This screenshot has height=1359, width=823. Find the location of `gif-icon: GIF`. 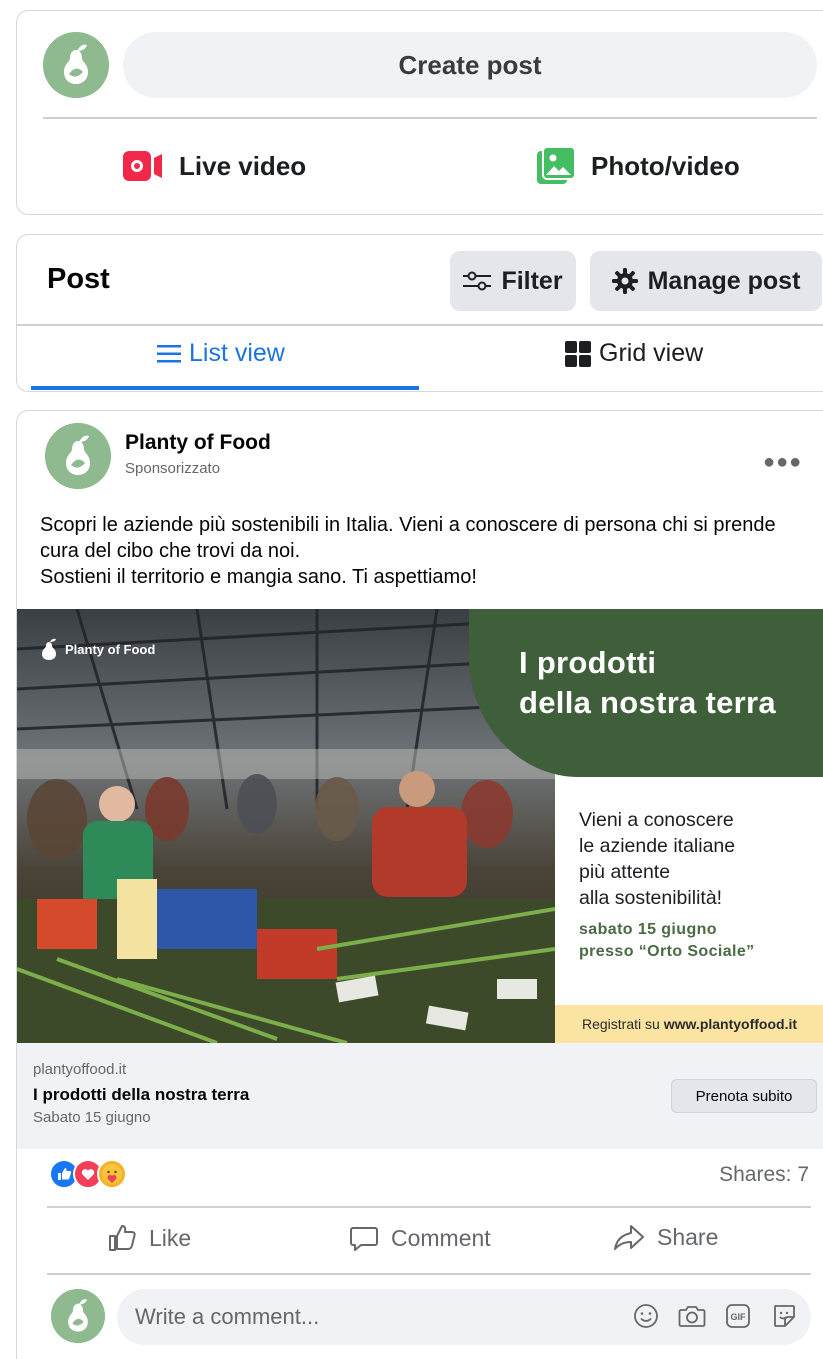

gif-icon: GIF is located at coordinates (738, 1316).